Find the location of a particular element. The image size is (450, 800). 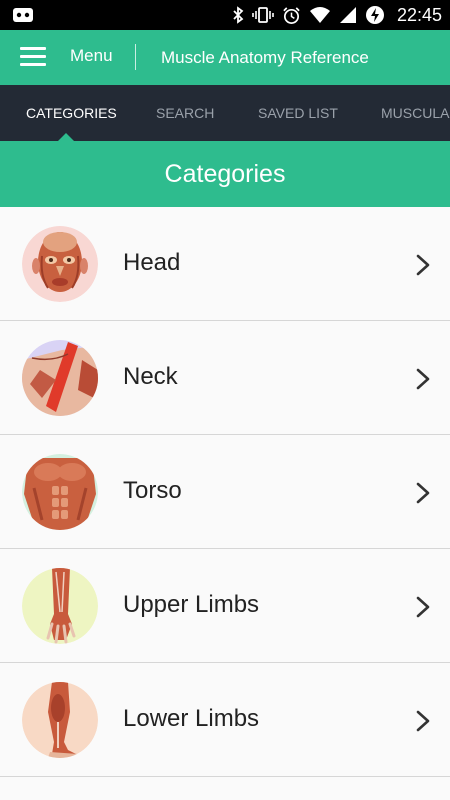

list-item-label: Head is located at coordinates (152, 262).